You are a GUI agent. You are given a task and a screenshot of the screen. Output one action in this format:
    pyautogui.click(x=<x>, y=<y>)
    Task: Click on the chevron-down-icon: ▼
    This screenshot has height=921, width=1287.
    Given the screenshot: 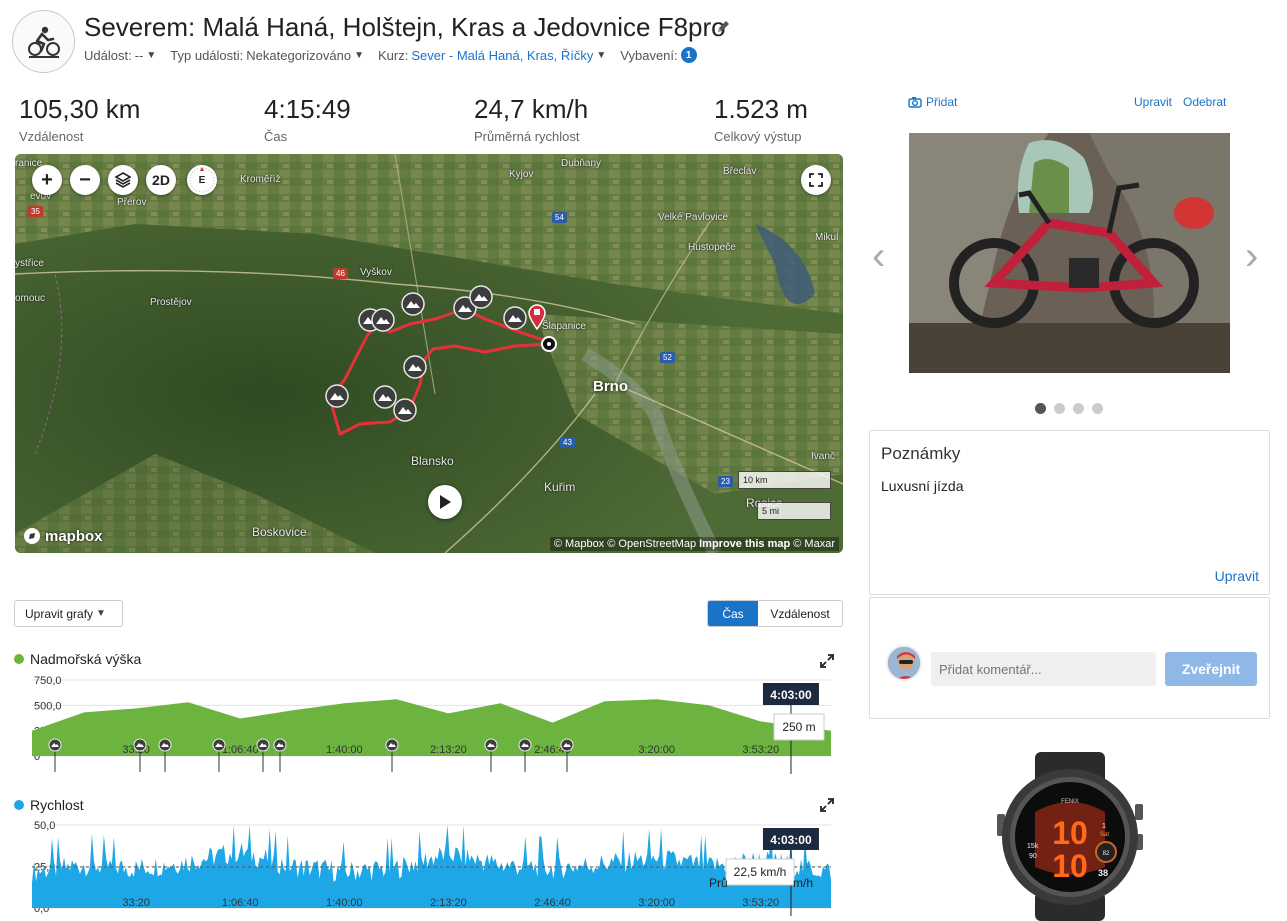 What is the action you would take?
    pyautogui.click(x=601, y=55)
    